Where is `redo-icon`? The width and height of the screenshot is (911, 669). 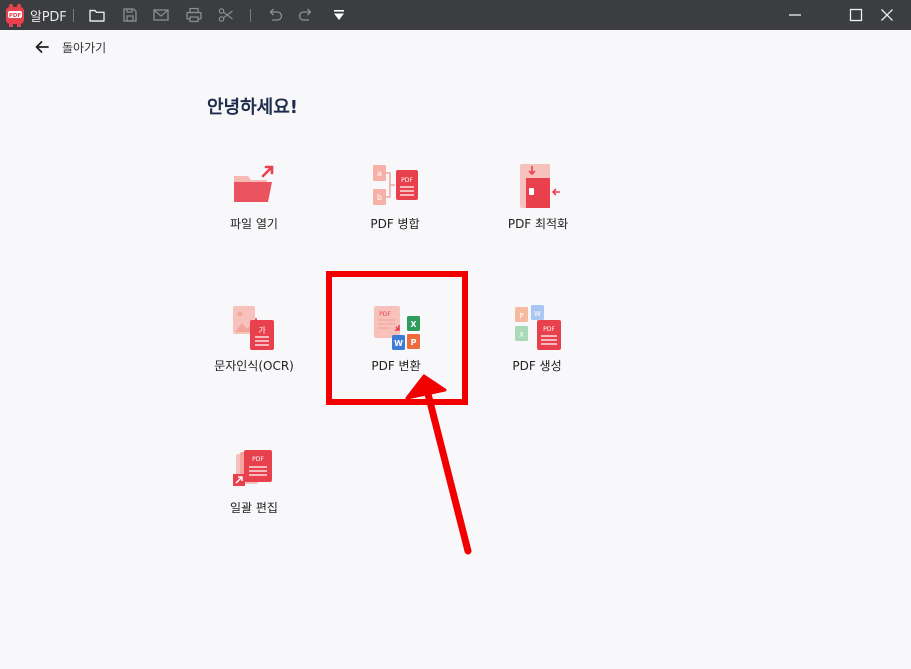 redo-icon is located at coordinates (306, 15).